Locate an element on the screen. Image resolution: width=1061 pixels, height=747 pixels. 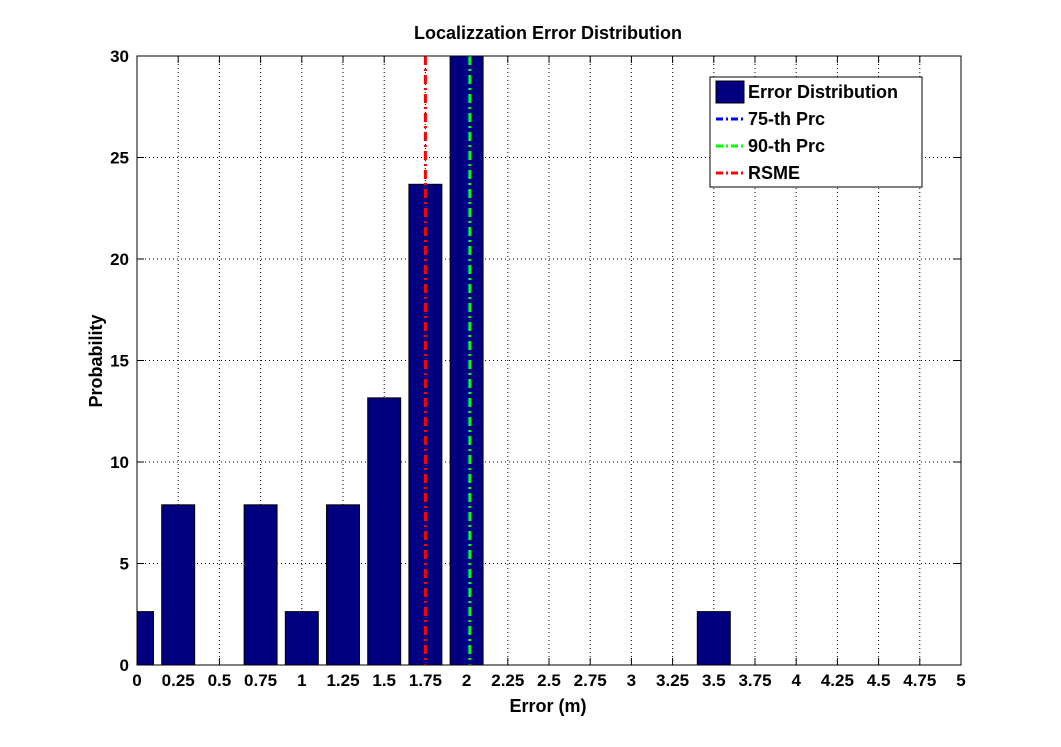
y-tick-label: 15 is located at coordinates (119, 361).